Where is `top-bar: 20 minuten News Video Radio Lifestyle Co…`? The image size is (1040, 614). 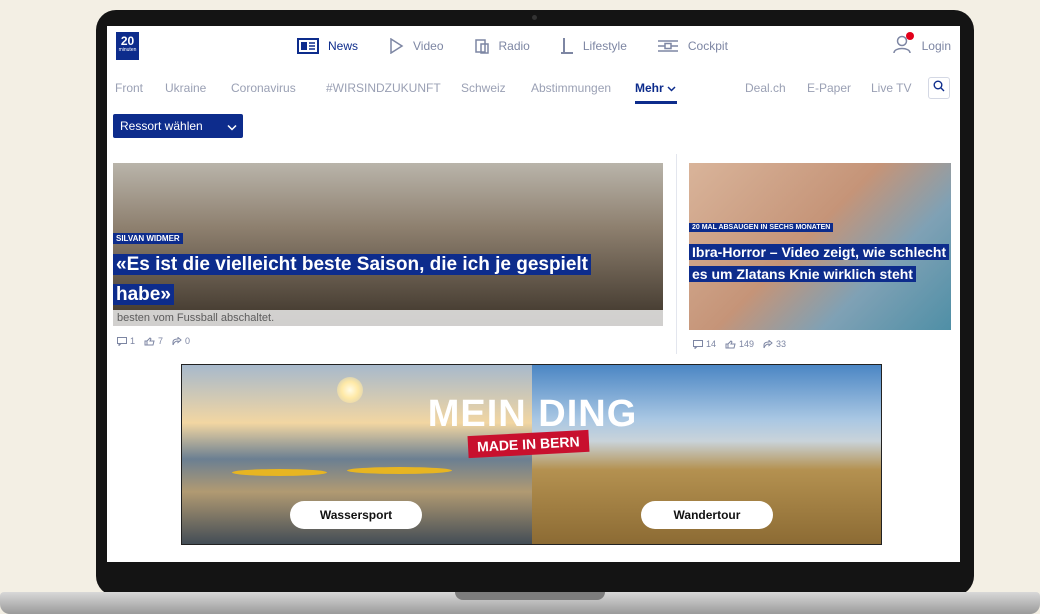 top-bar: 20 minuten News Video Radio Lifestyle Co… is located at coordinates (533, 46).